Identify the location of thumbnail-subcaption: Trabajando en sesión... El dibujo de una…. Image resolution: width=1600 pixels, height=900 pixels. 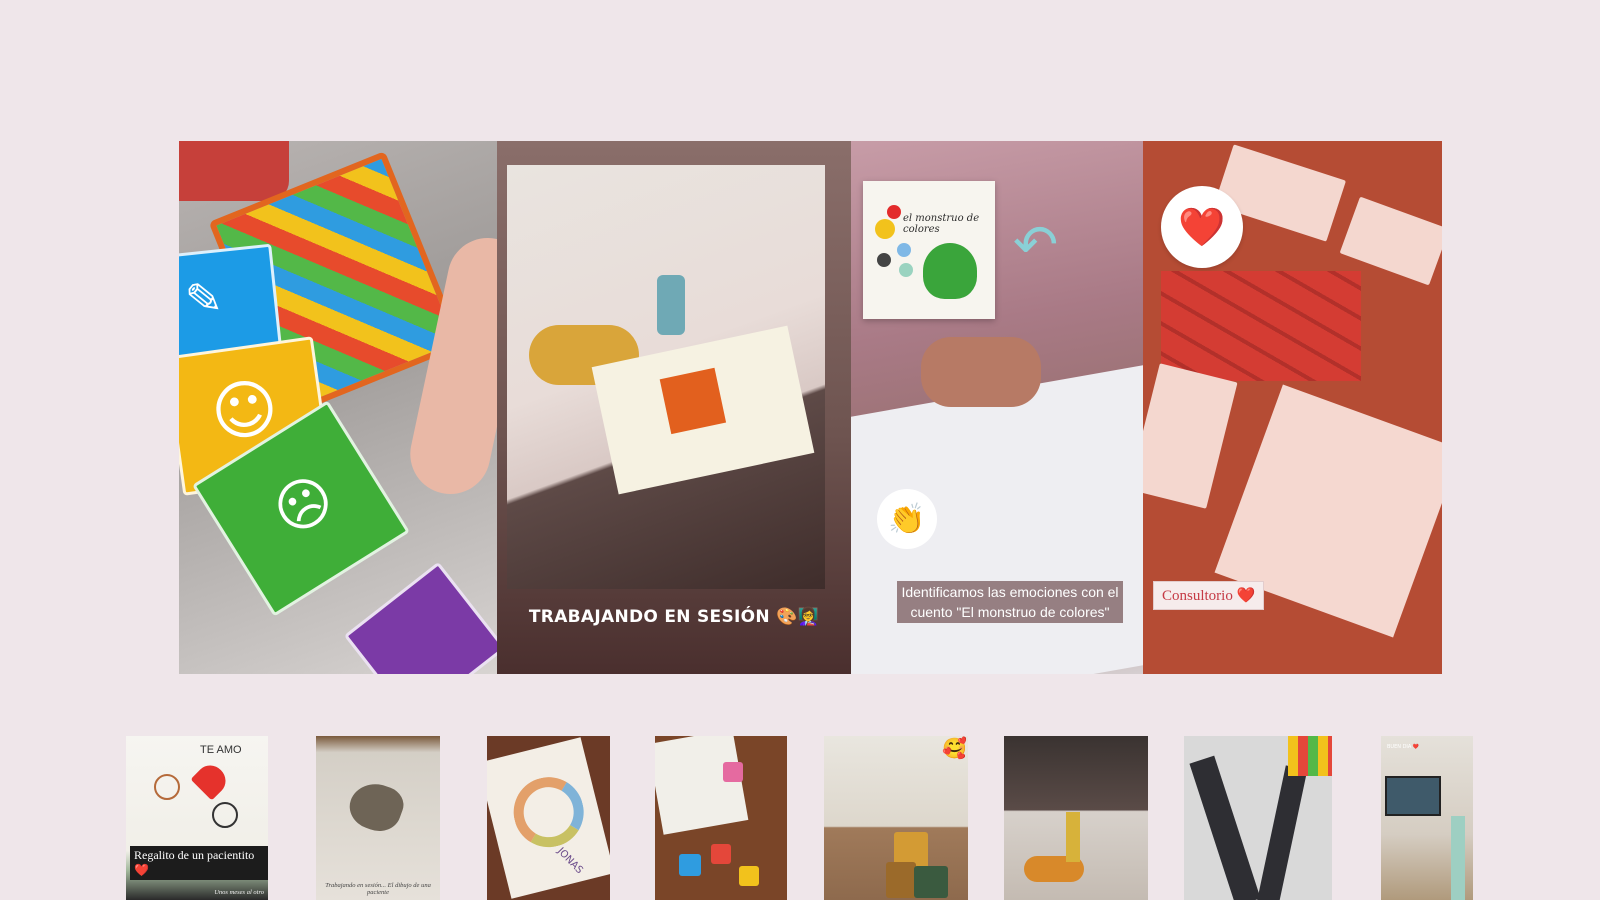
(378, 889).